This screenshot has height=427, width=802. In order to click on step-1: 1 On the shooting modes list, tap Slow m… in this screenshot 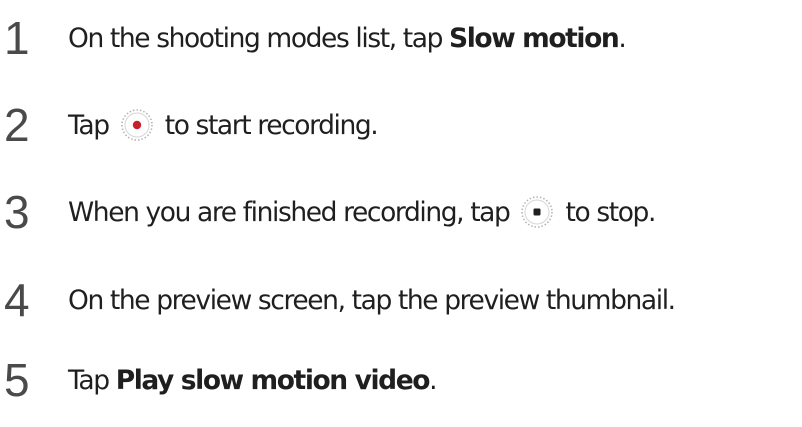, I will do `click(401, 38)`.